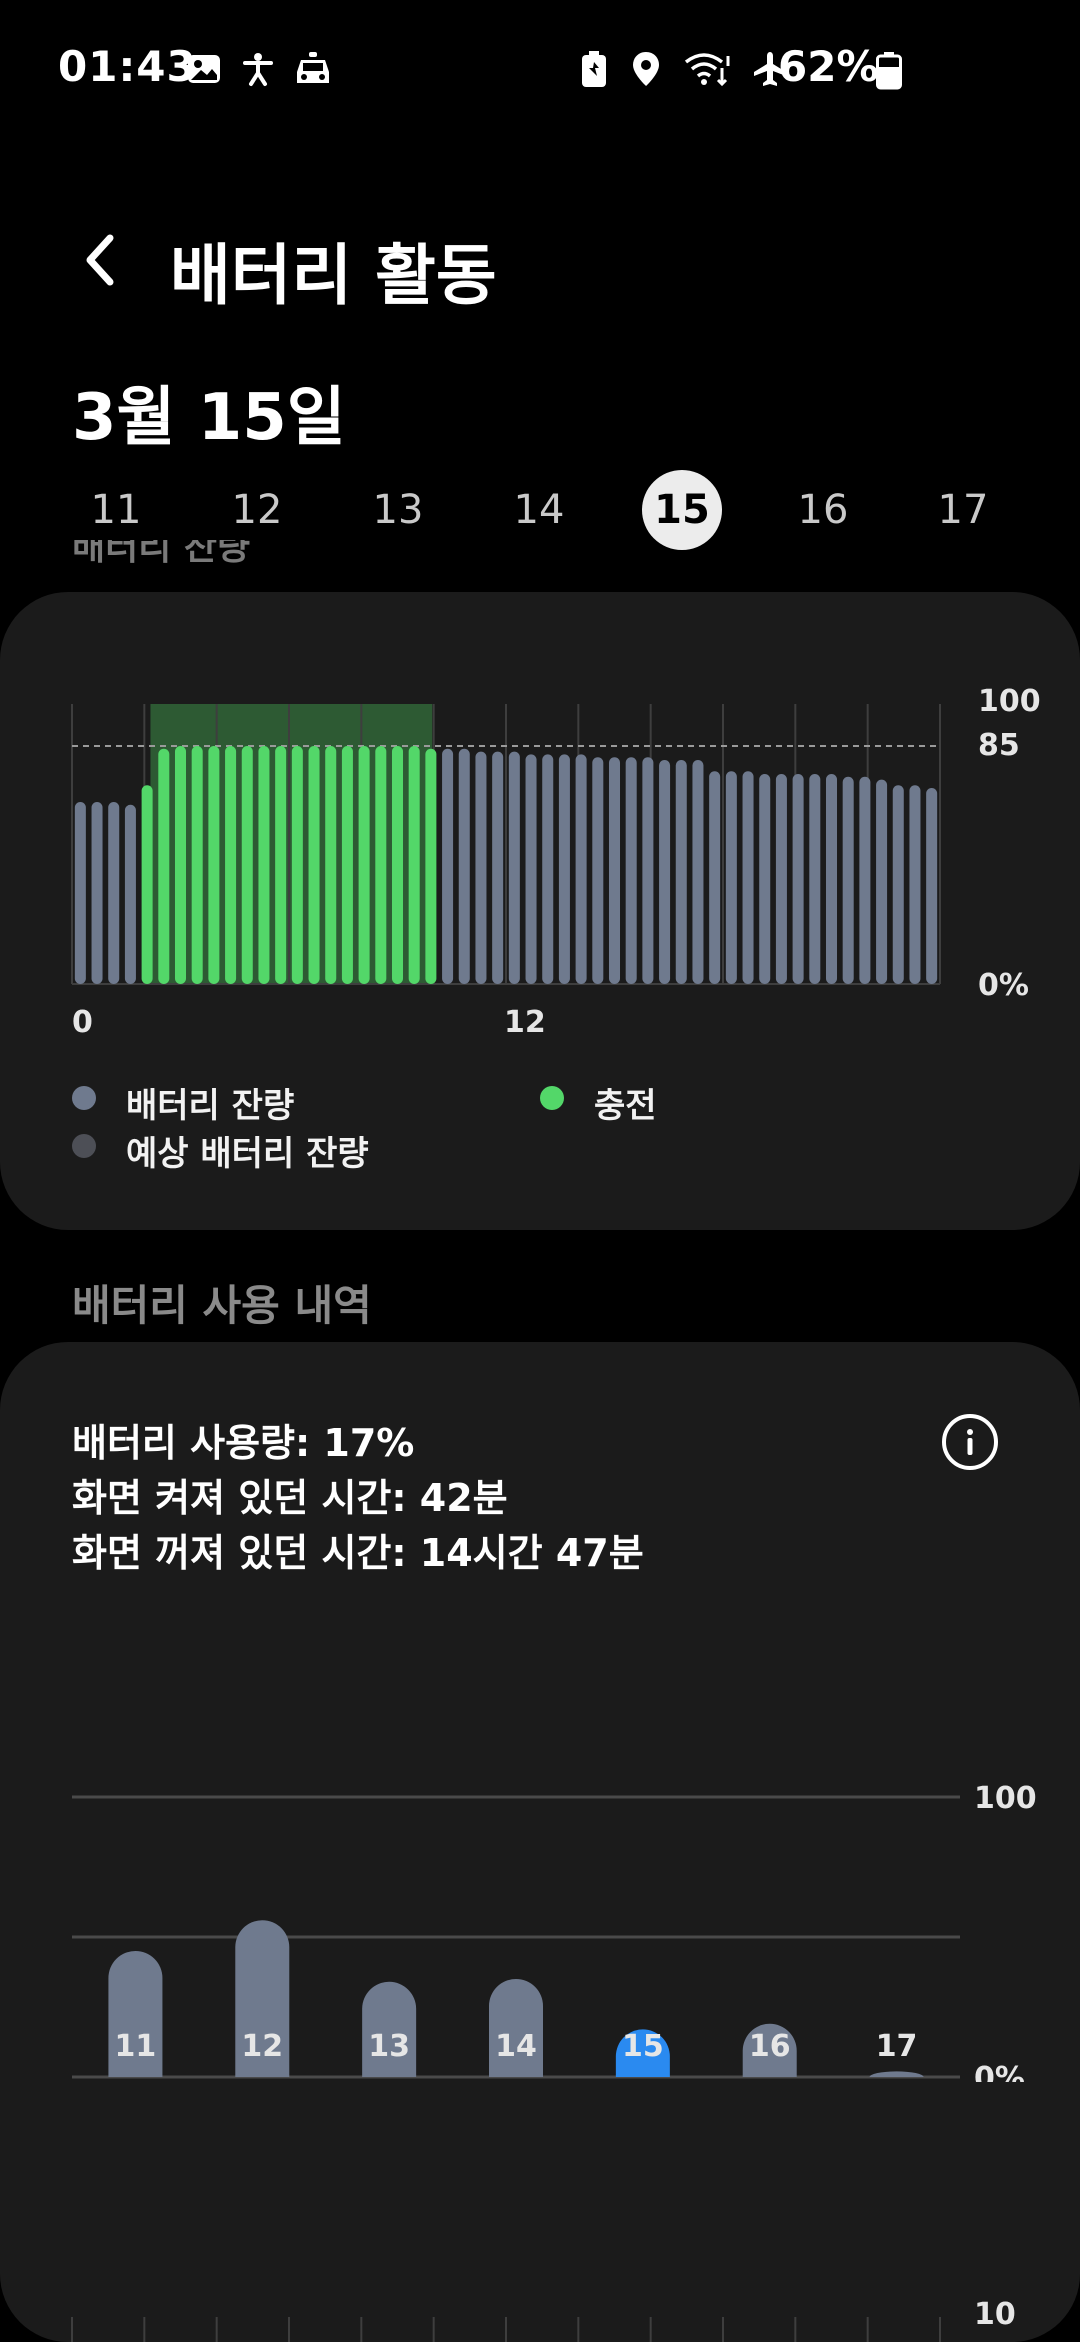 The image size is (1080, 2342). I want to click on date-item-14: 14, so click(539, 510).